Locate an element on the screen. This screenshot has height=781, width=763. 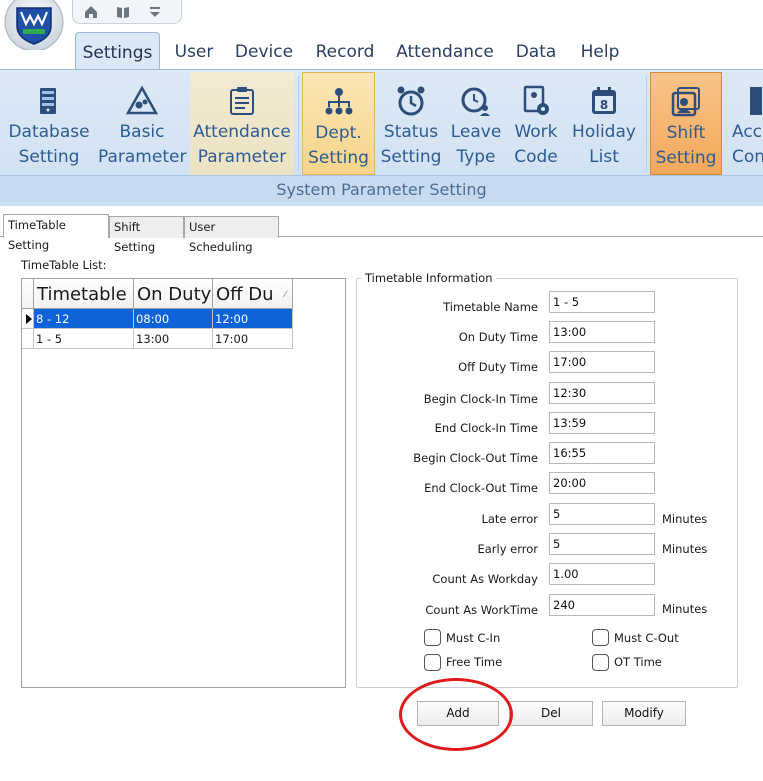
dept-setting-button: Dept. Setting is located at coordinates (338, 123).